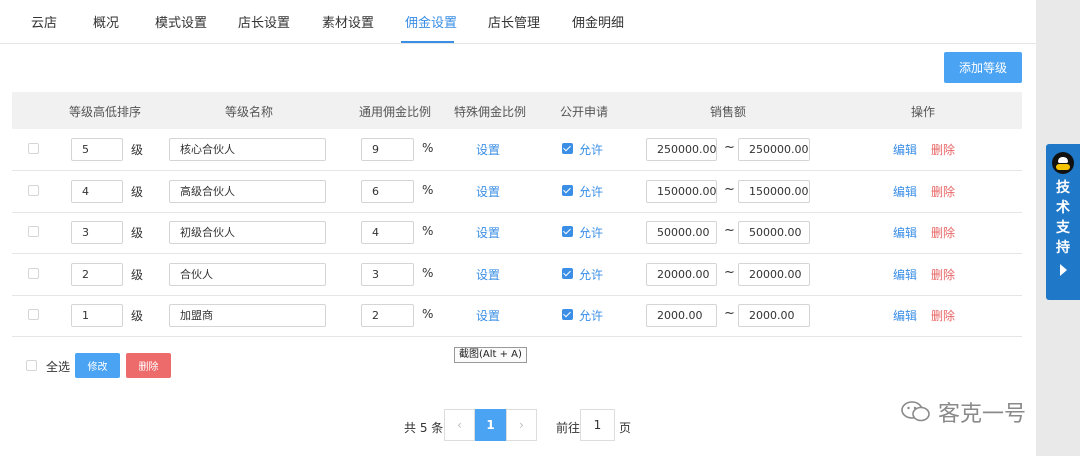 This screenshot has height=456, width=1080. I want to click on level-name-input: 合伙人, so click(247, 274).